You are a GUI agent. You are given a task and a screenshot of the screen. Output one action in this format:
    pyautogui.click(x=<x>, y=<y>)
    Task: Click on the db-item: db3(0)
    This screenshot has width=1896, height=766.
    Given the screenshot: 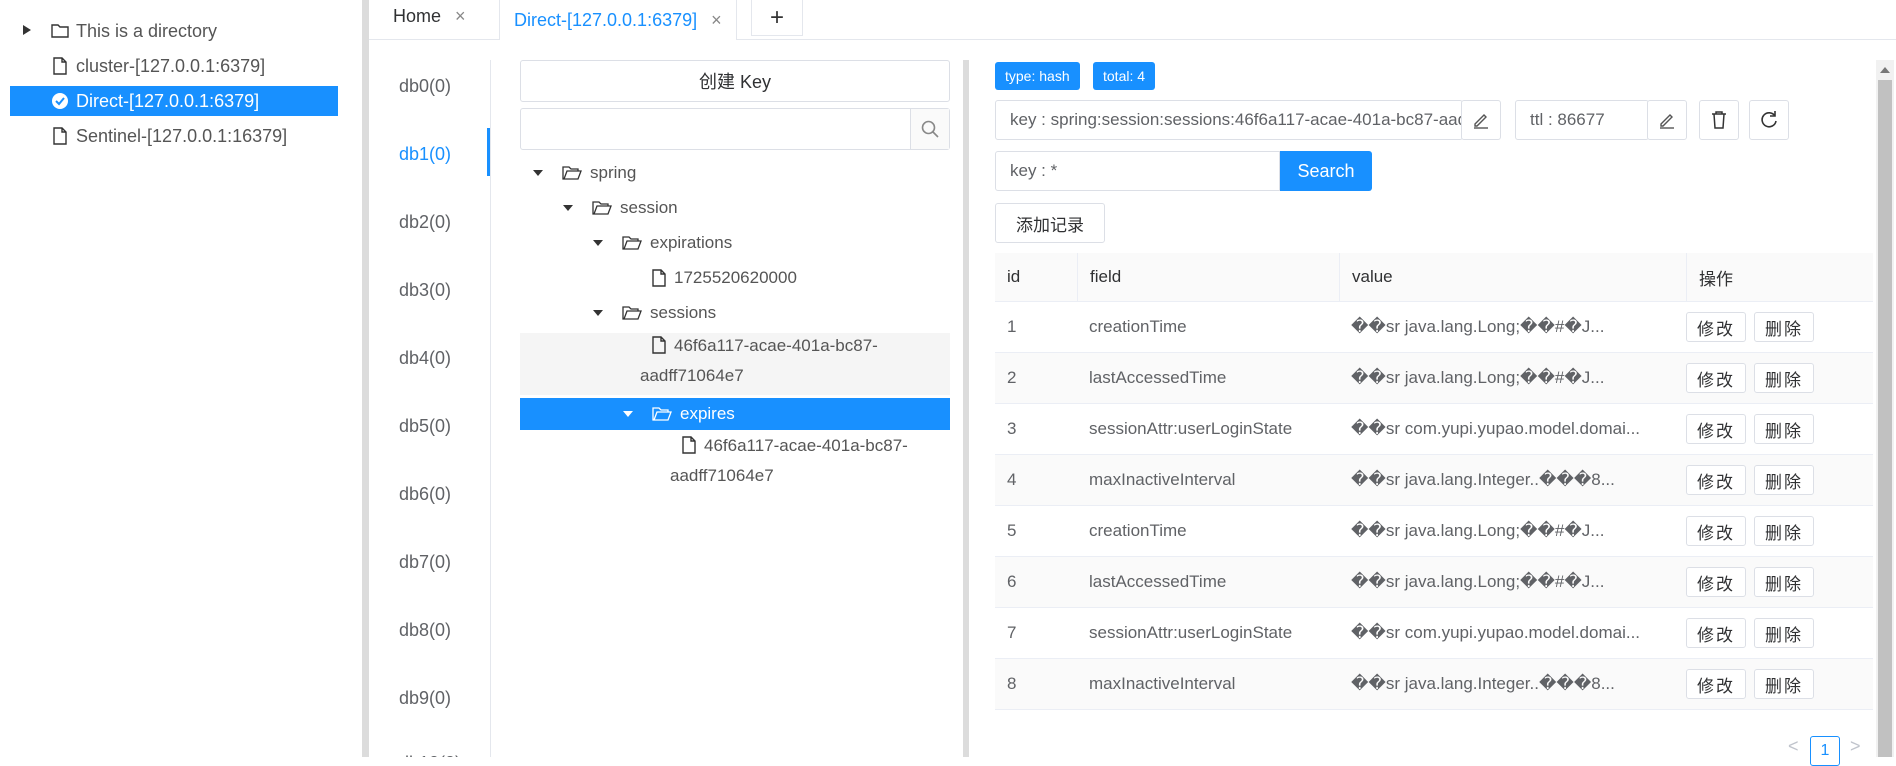 What is the action you would take?
    pyautogui.click(x=444, y=290)
    